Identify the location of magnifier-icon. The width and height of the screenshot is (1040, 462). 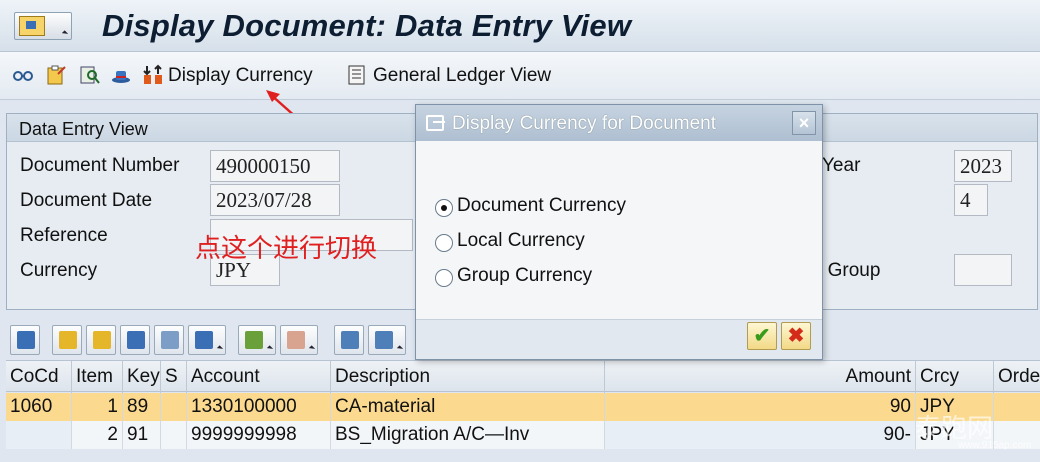
(26, 340).